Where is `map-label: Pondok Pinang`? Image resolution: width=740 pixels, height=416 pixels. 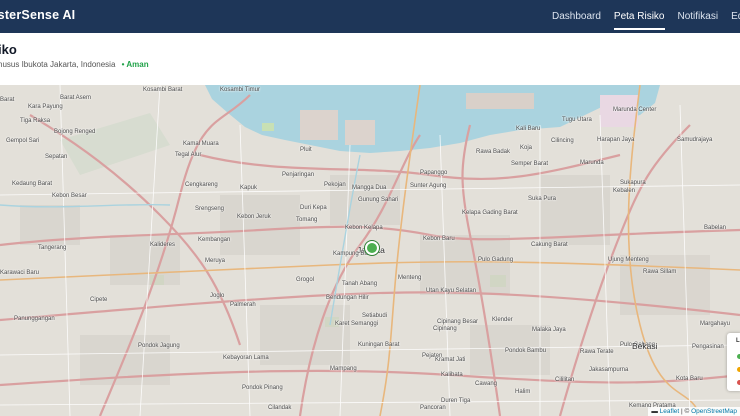 map-label: Pondok Pinang is located at coordinates (262, 388).